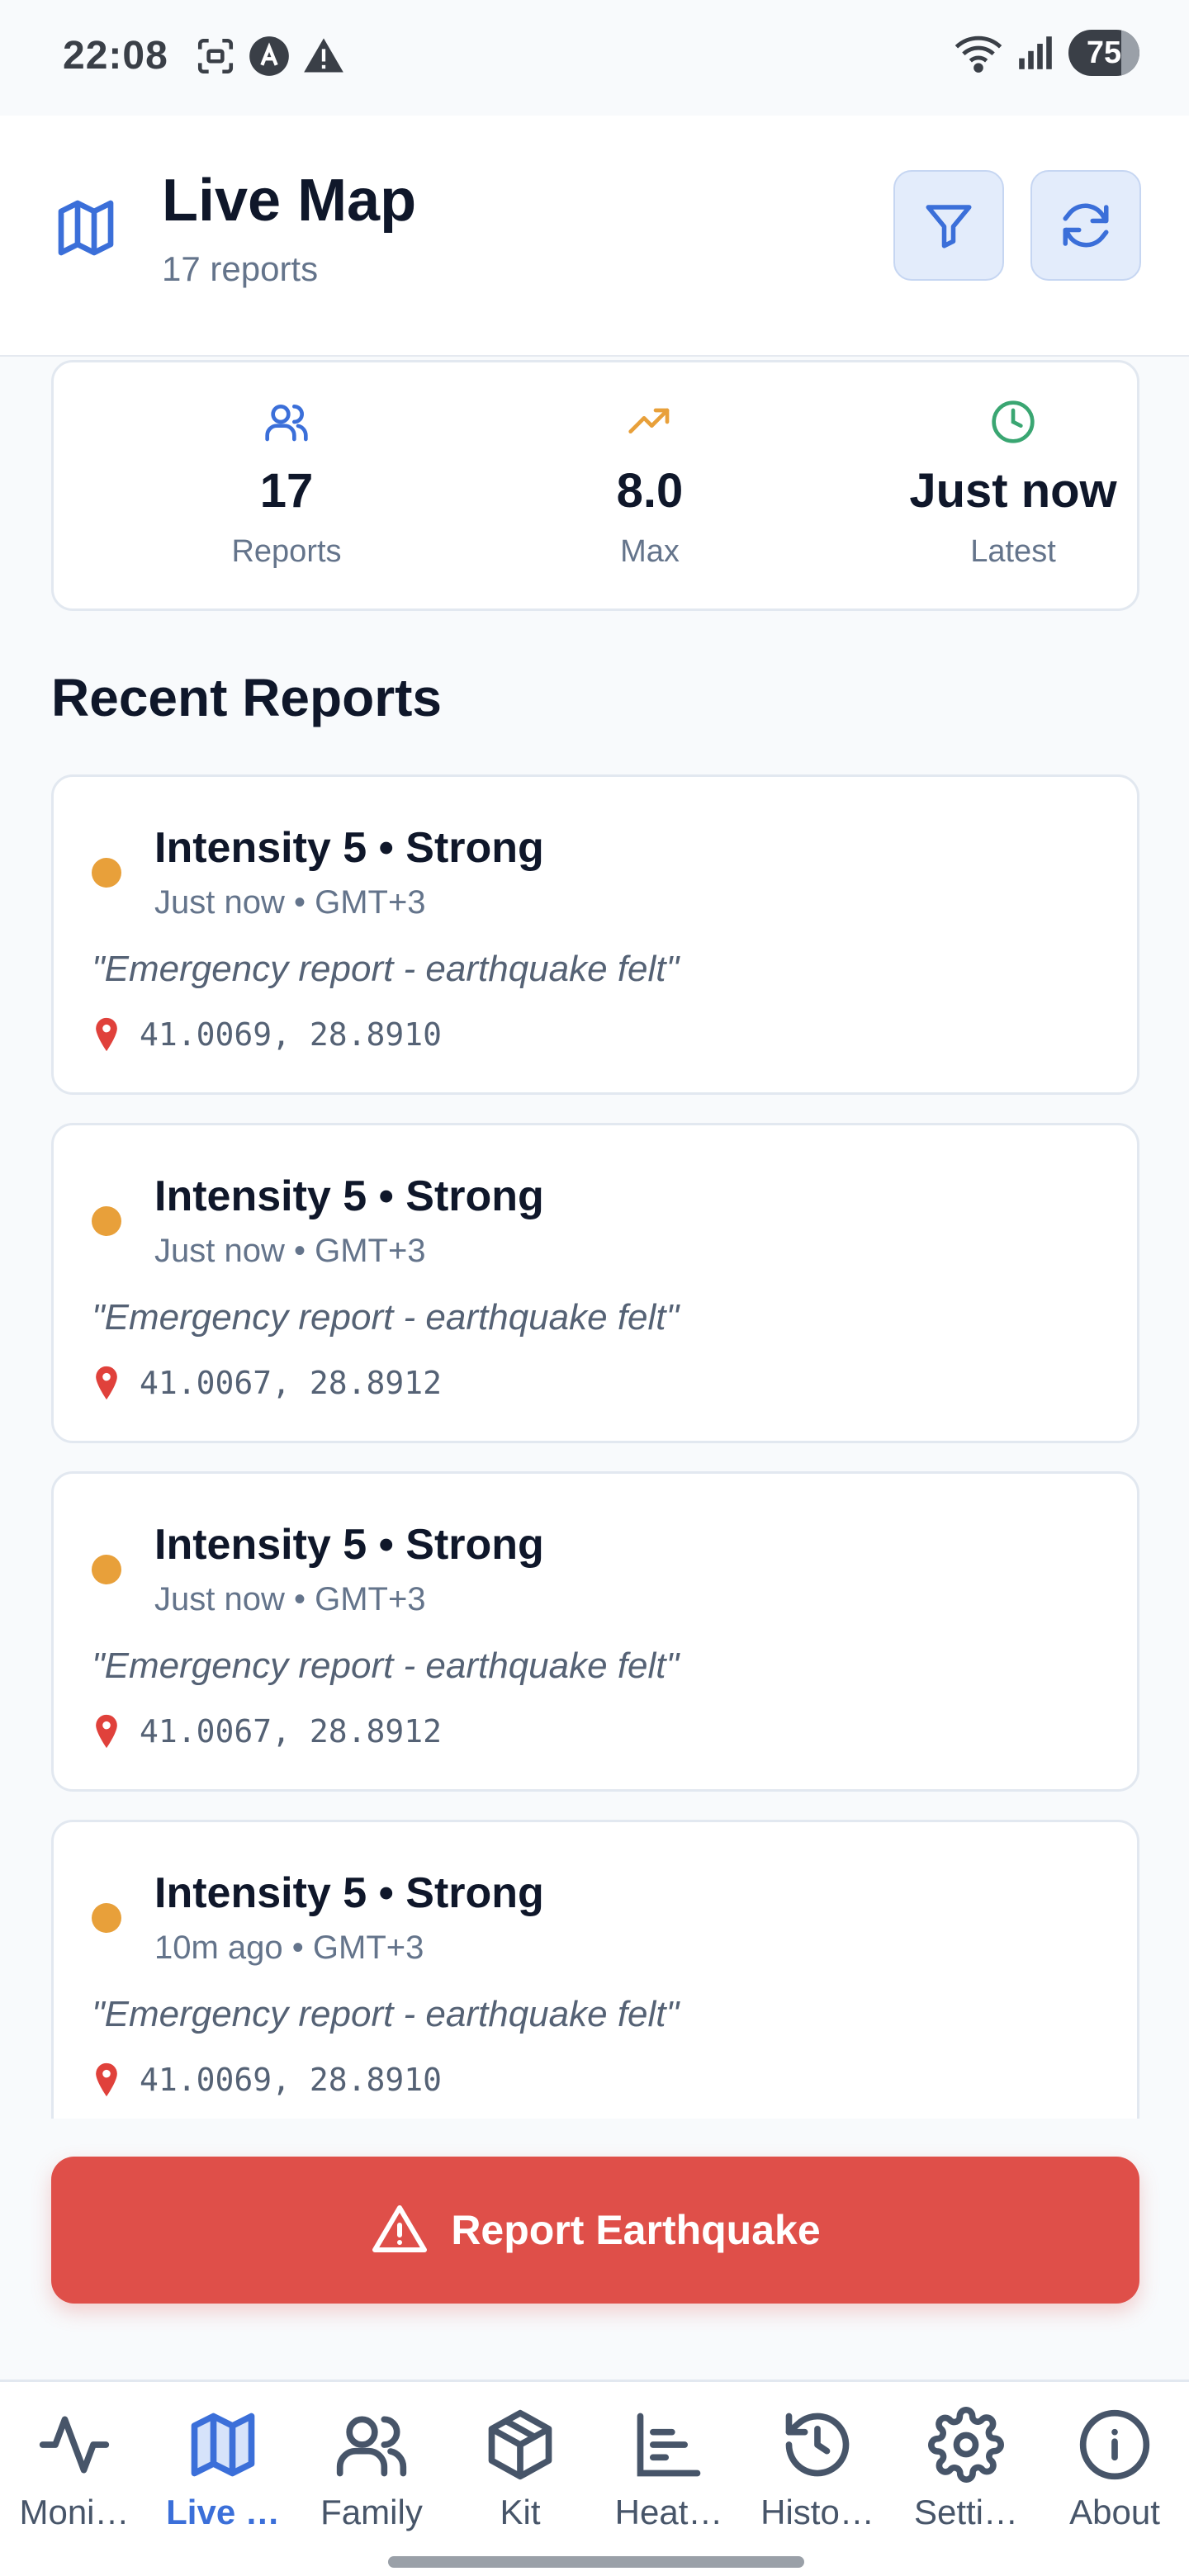  What do you see at coordinates (246, 697) in the screenshot?
I see `section-title: Recent Reports` at bounding box center [246, 697].